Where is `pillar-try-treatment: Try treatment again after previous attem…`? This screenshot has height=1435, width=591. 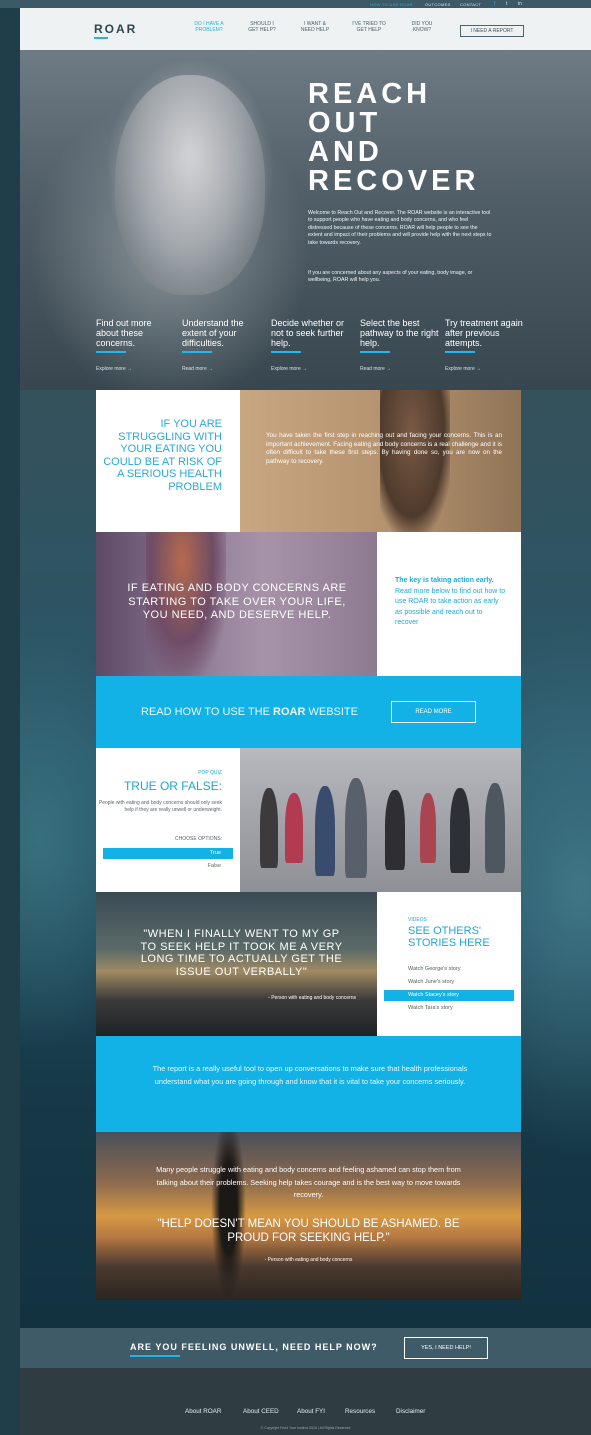
pillar-try-treatment: Try treatment again after previous attem… is located at coordinates (484, 345).